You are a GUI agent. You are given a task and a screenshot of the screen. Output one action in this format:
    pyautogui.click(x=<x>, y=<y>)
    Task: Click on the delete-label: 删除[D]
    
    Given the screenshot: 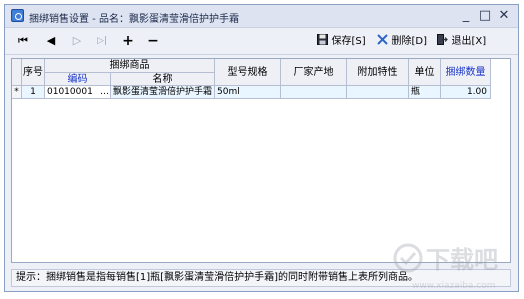 What is the action you would take?
    pyautogui.click(x=409, y=41)
    